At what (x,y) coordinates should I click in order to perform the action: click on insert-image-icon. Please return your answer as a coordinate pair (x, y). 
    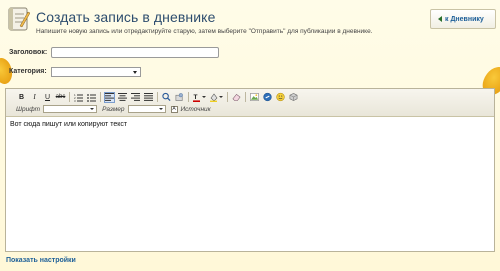
    Looking at the image, I should click on (254, 97).